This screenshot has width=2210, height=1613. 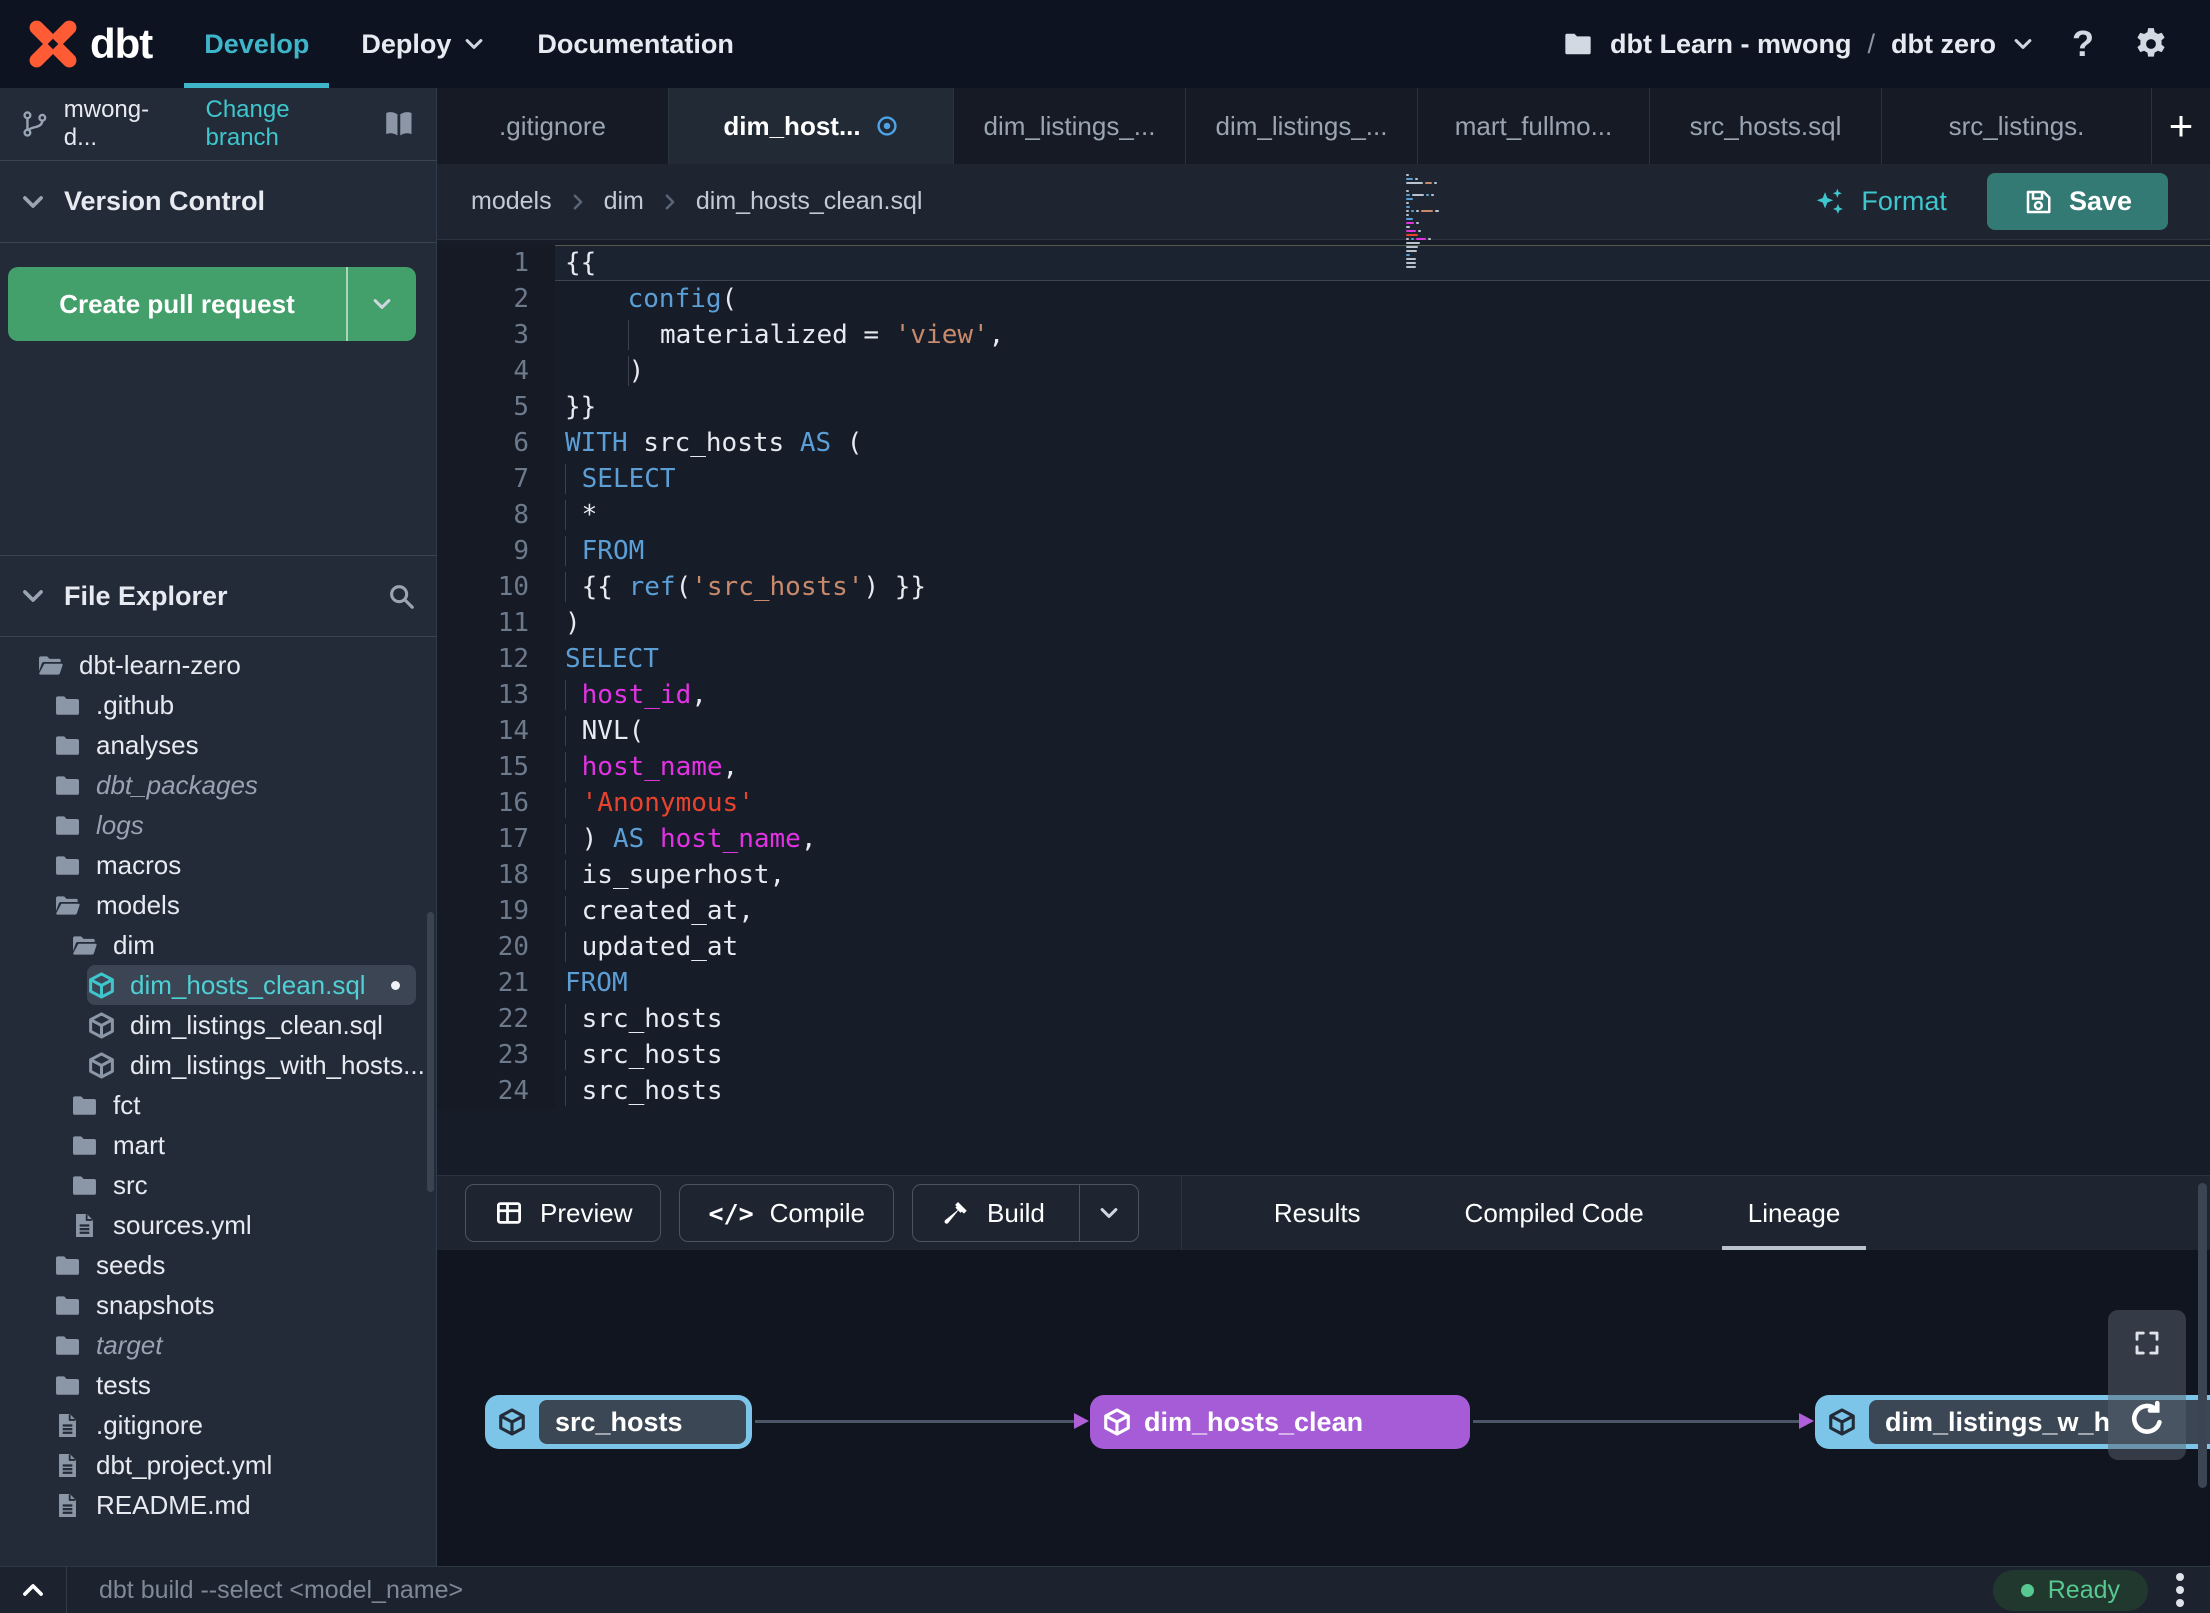 I want to click on code-line: 23 src_hosts, so click(x=1323, y=1055).